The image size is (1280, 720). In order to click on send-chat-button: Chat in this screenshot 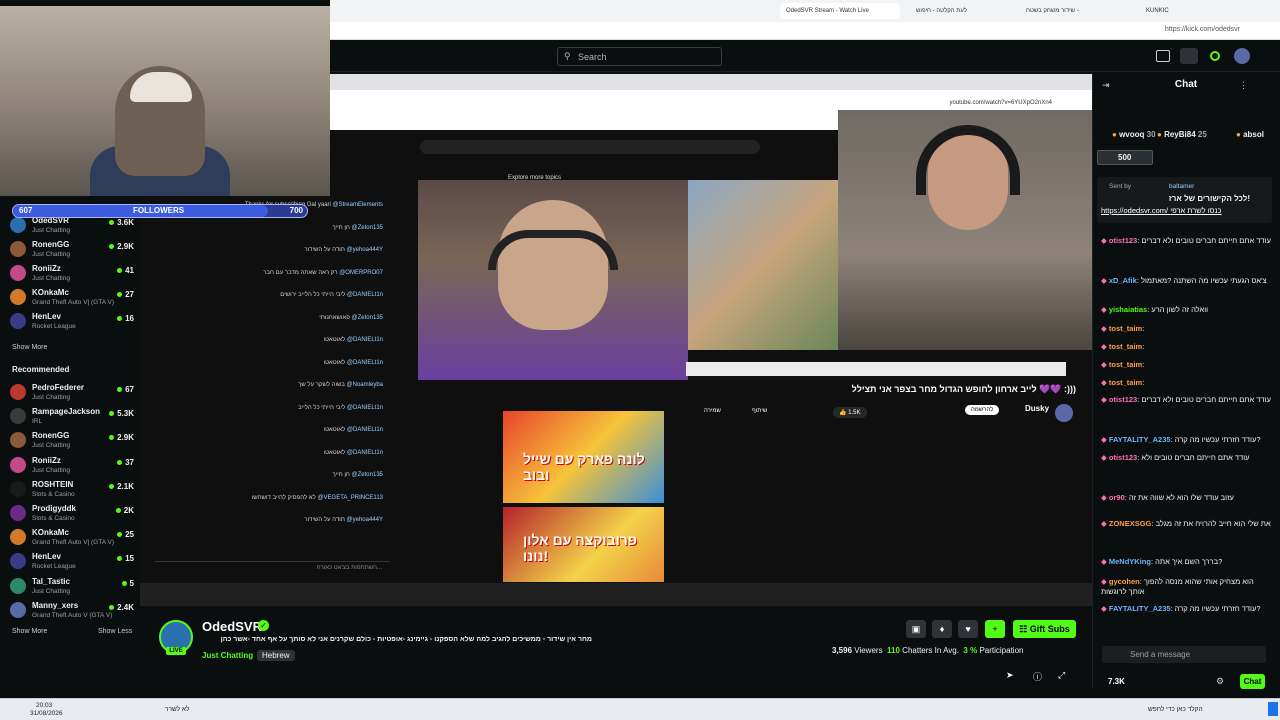, I will do `click(1252, 681)`.